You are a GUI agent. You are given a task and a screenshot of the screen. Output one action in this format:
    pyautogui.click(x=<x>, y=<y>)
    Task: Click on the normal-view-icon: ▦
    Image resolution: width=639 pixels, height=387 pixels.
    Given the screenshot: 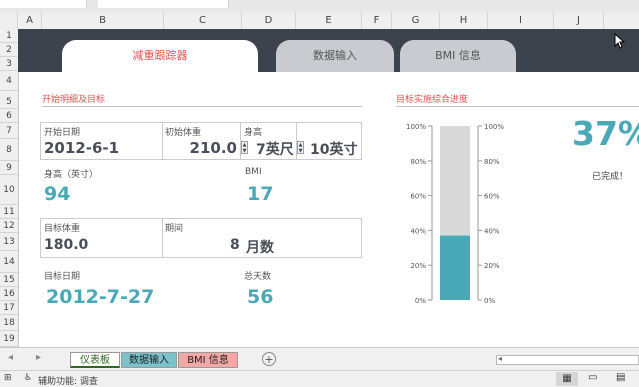 What is the action you would take?
    pyautogui.click(x=567, y=379)
    